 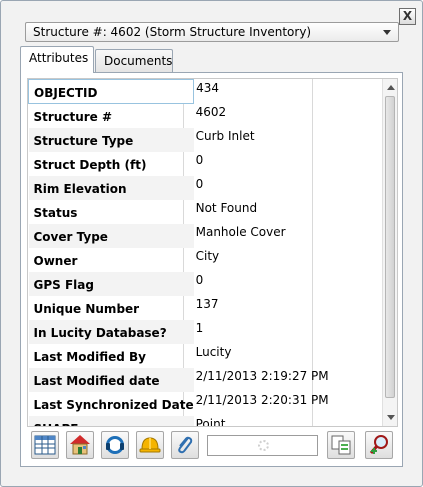 What do you see at coordinates (134, 60) in the screenshot?
I see `tab-documents: Documents` at bounding box center [134, 60].